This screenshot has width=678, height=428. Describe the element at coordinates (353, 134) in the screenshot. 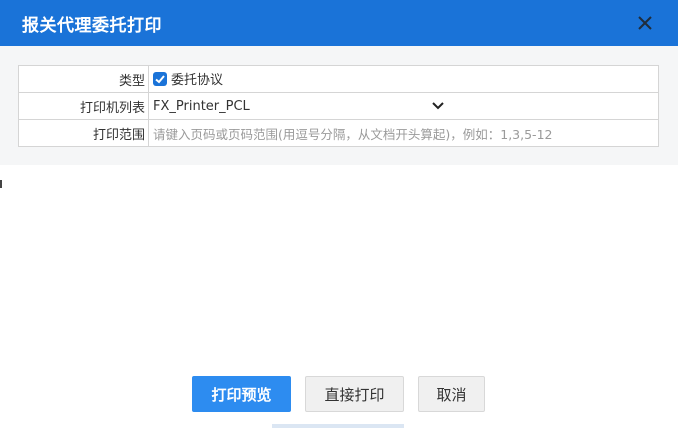

I see `range-placeholder: 请键入页码或页码范围(用逗号分隔，从文档开头算起)，例如：1,3,5-12` at that location.